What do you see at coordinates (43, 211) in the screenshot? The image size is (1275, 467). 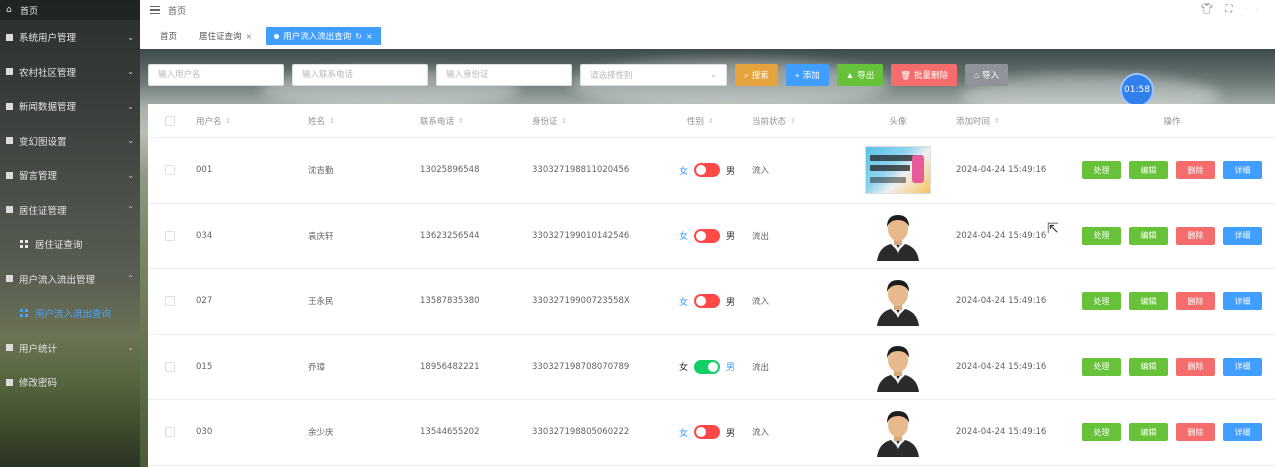 I see `sidebar-item-label: 居住证管理` at bounding box center [43, 211].